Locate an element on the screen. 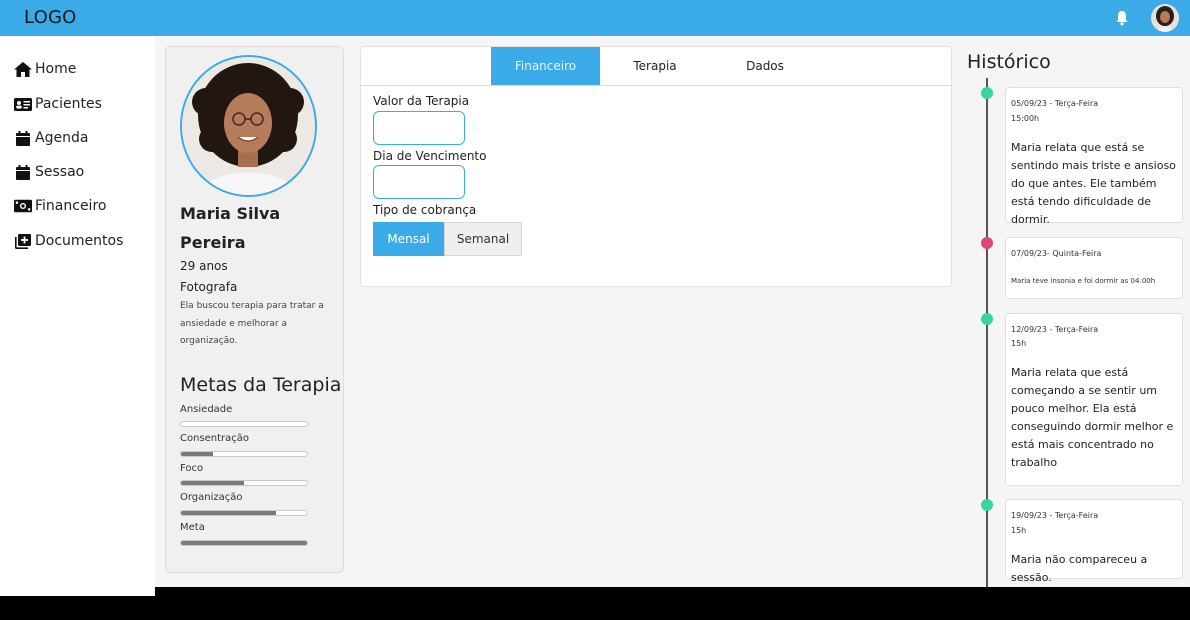 The width and height of the screenshot is (1190, 620). sidebar-item-sessao: Sessao is located at coordinates (49, 172).